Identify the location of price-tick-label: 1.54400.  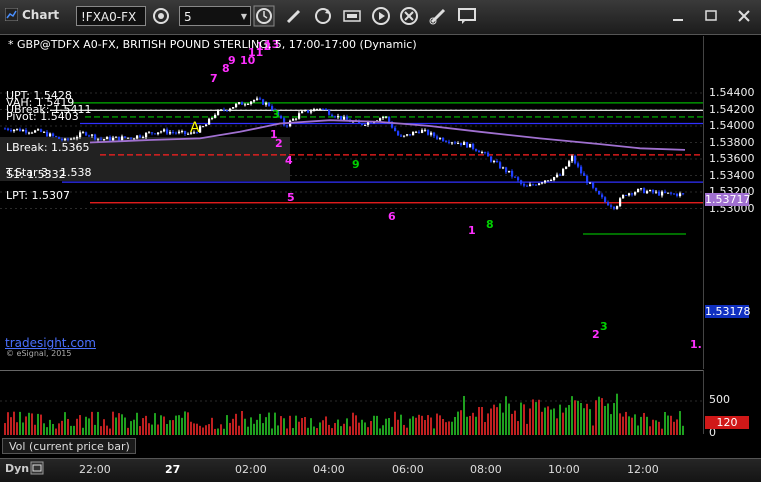
(732, 92).